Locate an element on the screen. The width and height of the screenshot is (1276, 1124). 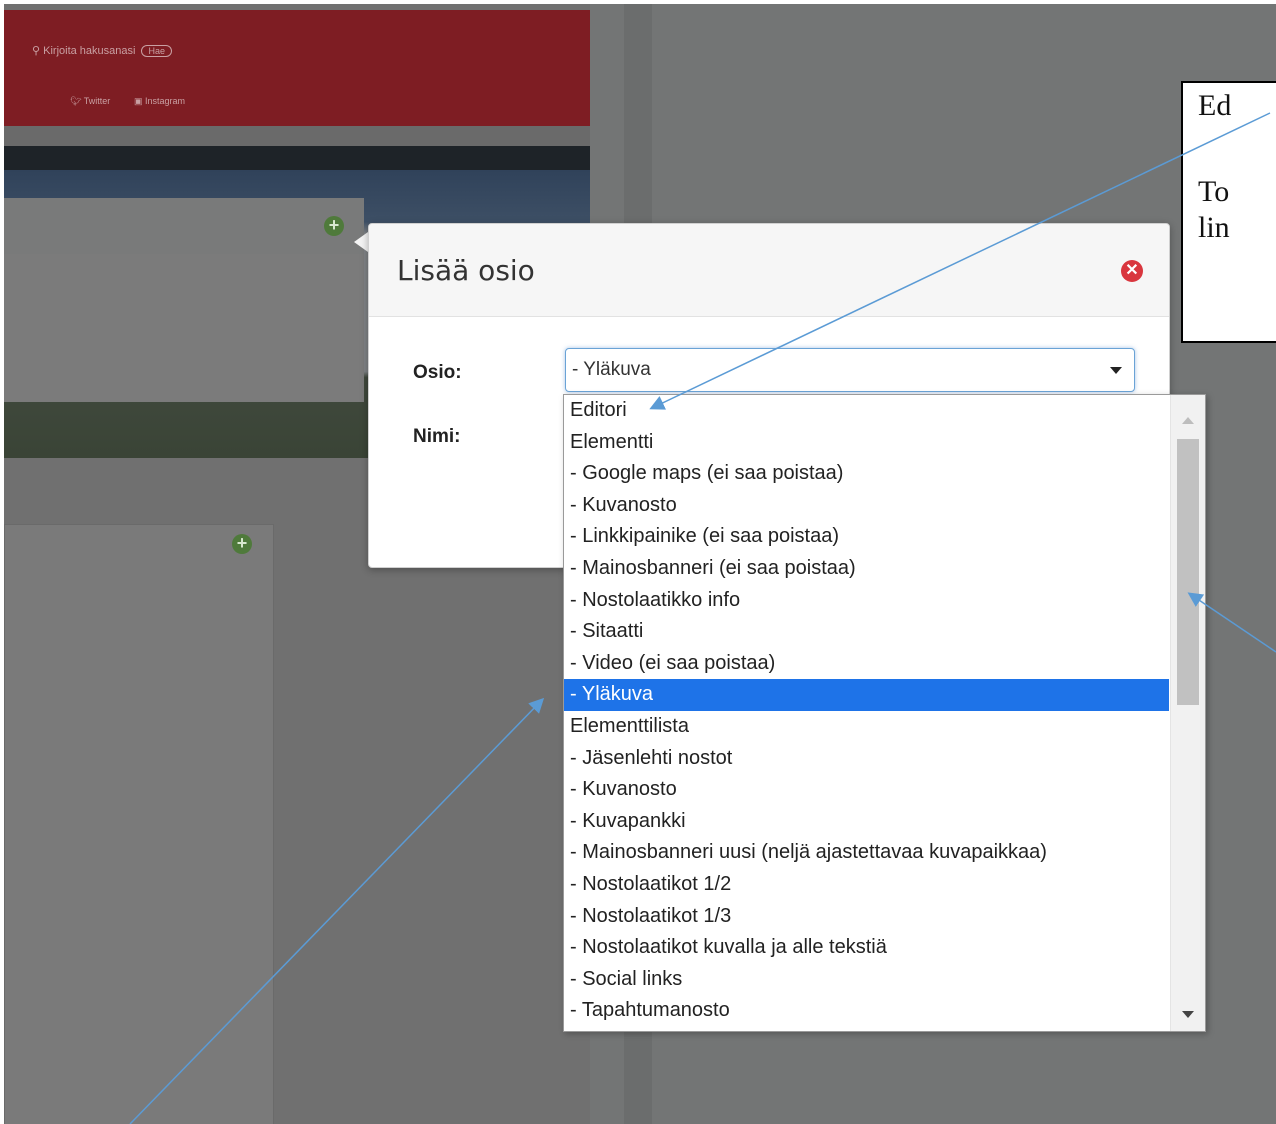
arrow-to-ylakuva is located at coordinates (337, 910).